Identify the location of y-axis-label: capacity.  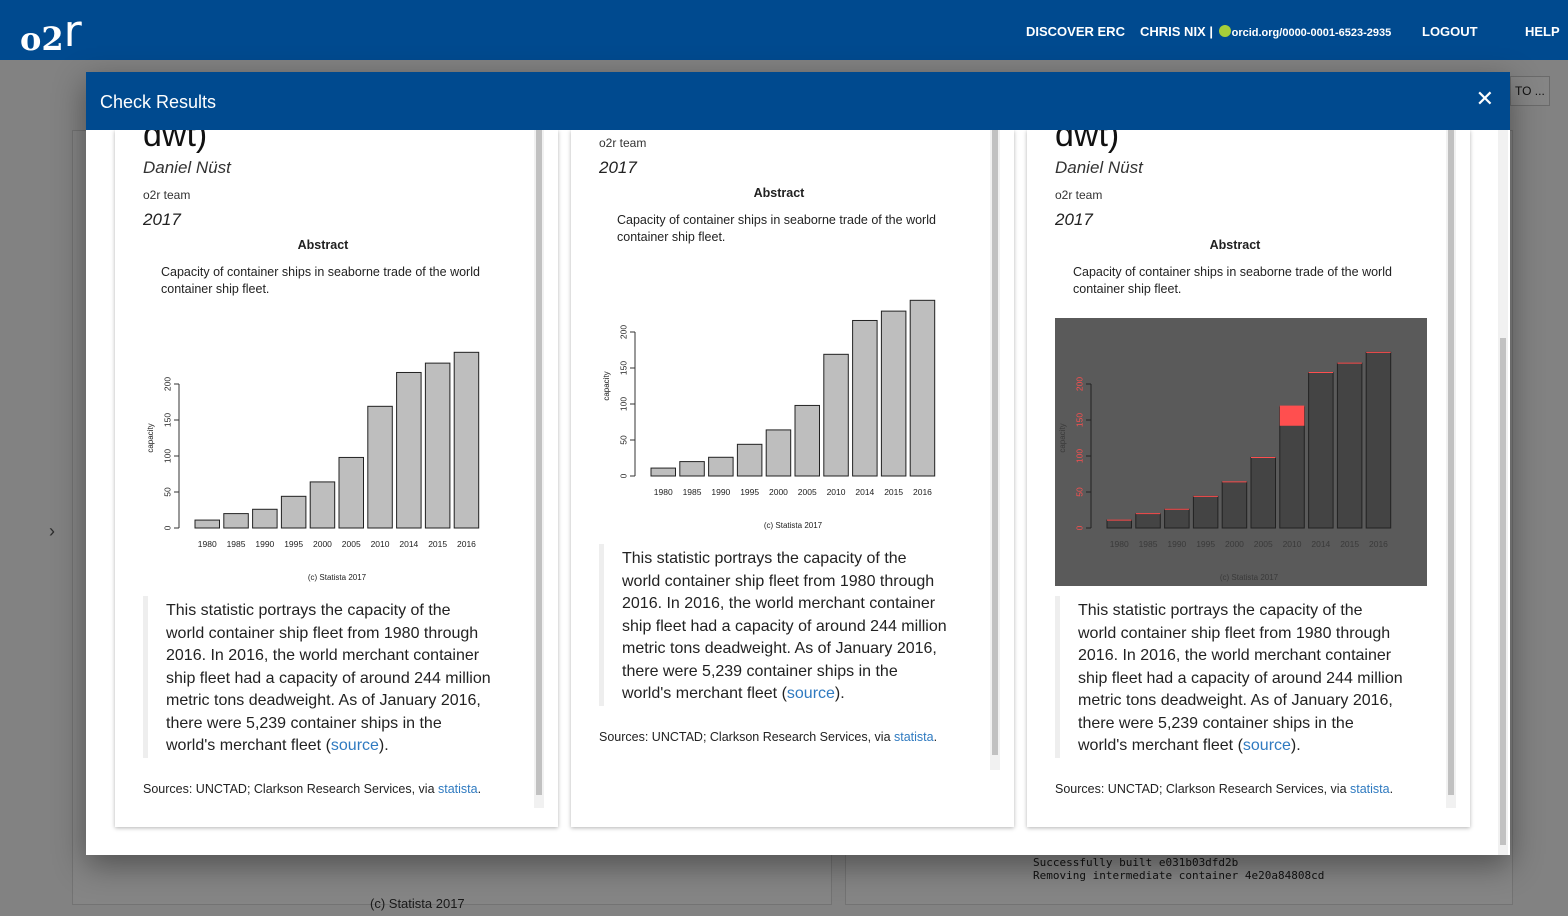
(1062, 437).